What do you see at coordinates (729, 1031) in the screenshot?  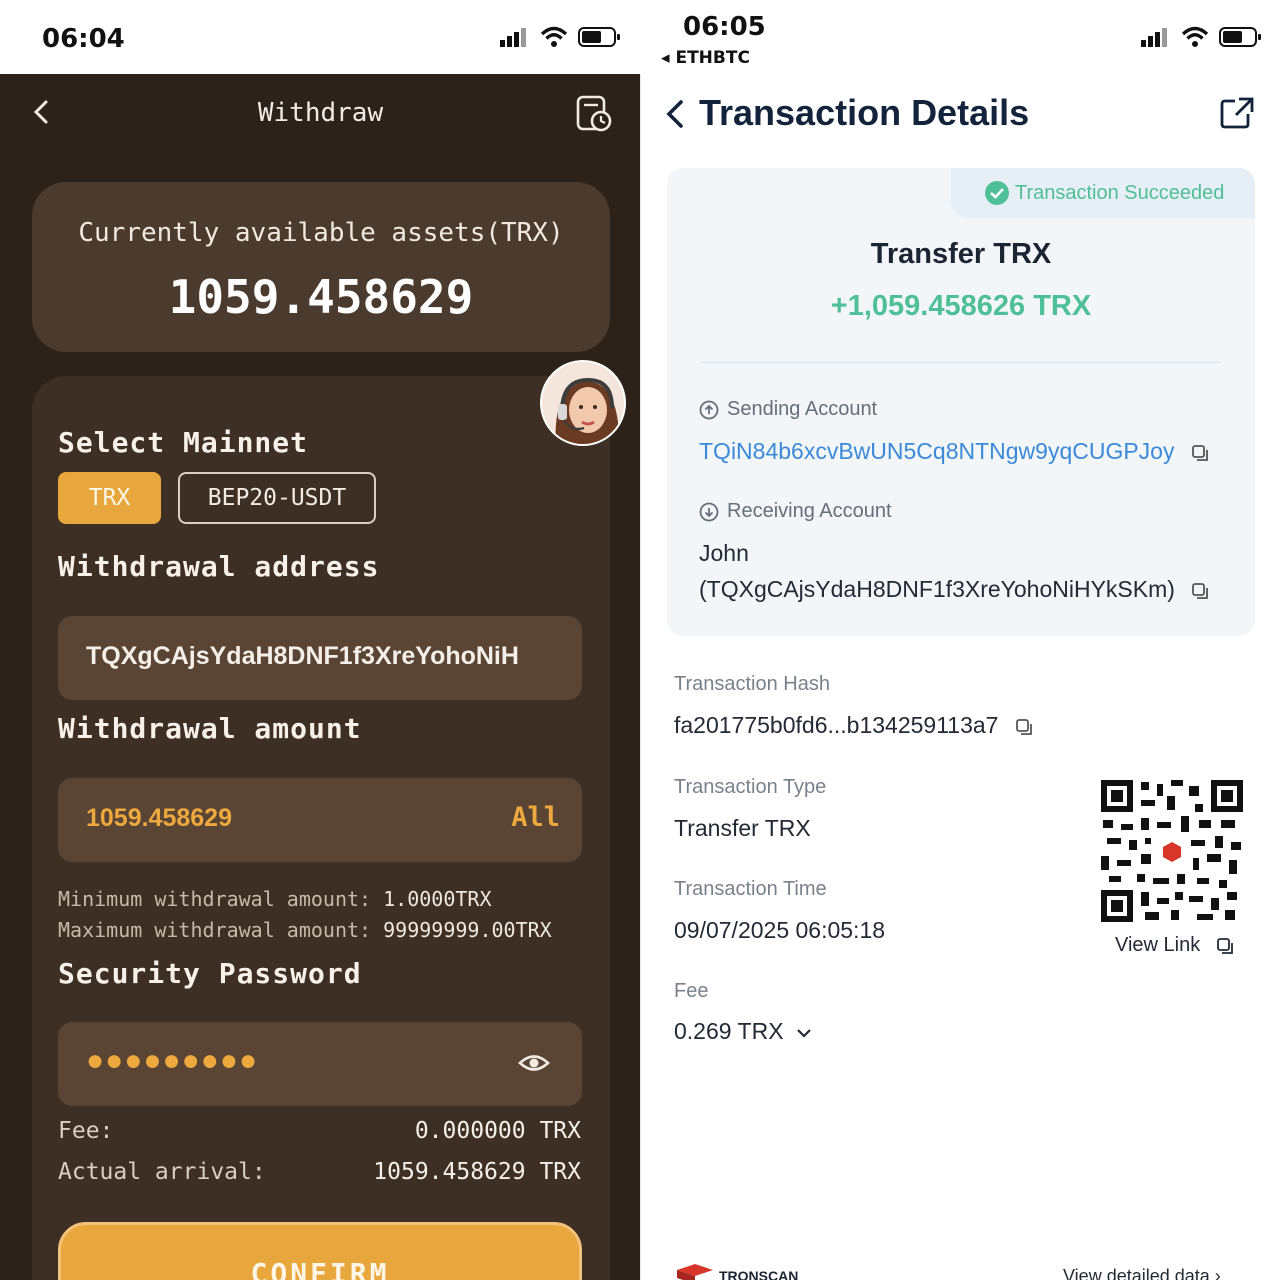 I see `fee-value: 0.269 TRX` at bounding box center [729, 1031].